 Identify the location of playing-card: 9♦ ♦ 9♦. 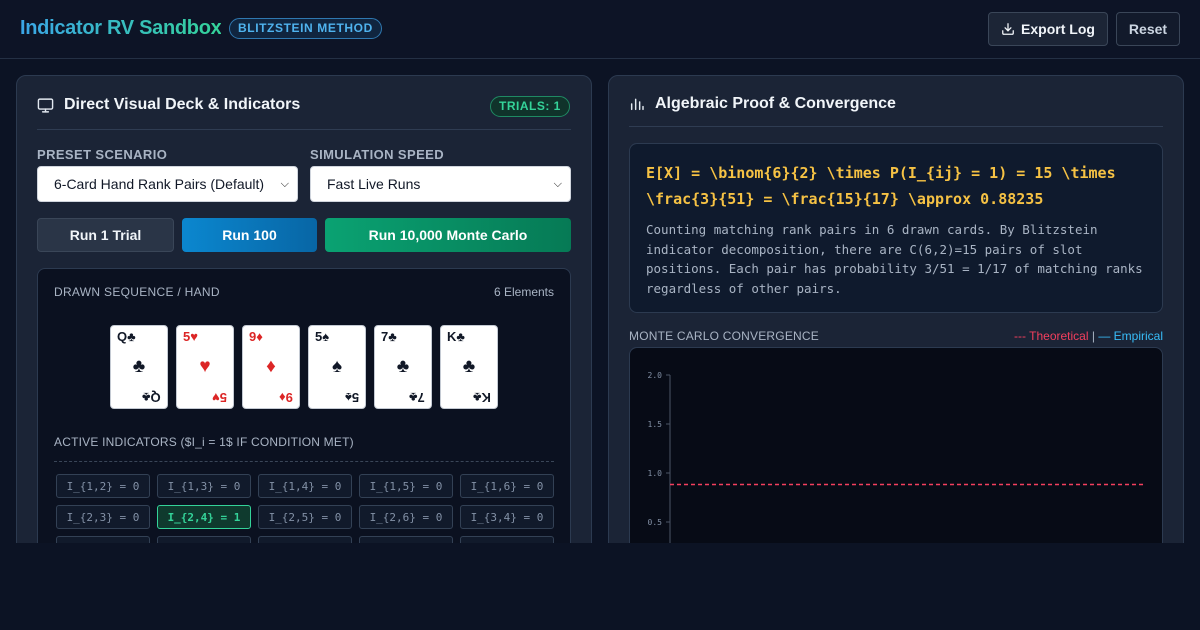
(271, 367).